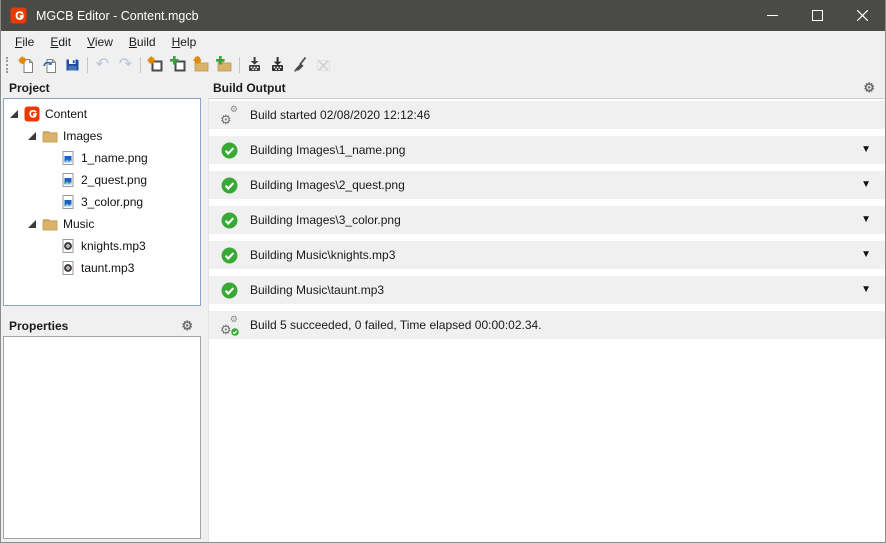 This screenshot has height=543, width=886. I want to click on cancel-build-button, so click(323, 65).